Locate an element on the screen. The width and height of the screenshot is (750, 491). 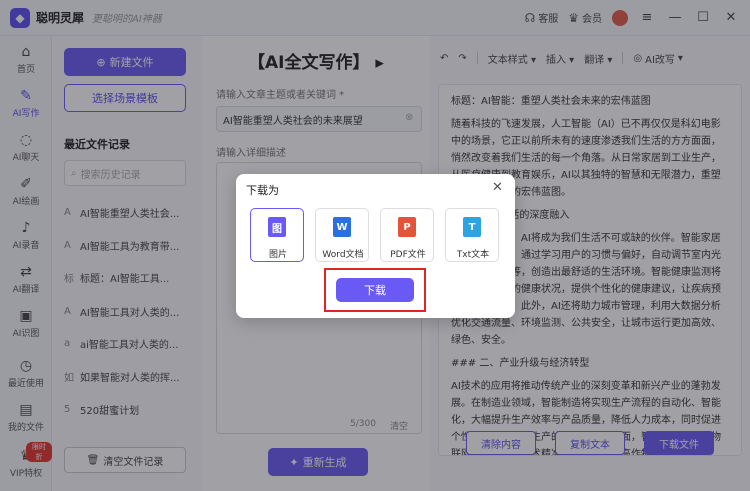
format-option-1: W Word文档 is located at coordinates (342, 235).